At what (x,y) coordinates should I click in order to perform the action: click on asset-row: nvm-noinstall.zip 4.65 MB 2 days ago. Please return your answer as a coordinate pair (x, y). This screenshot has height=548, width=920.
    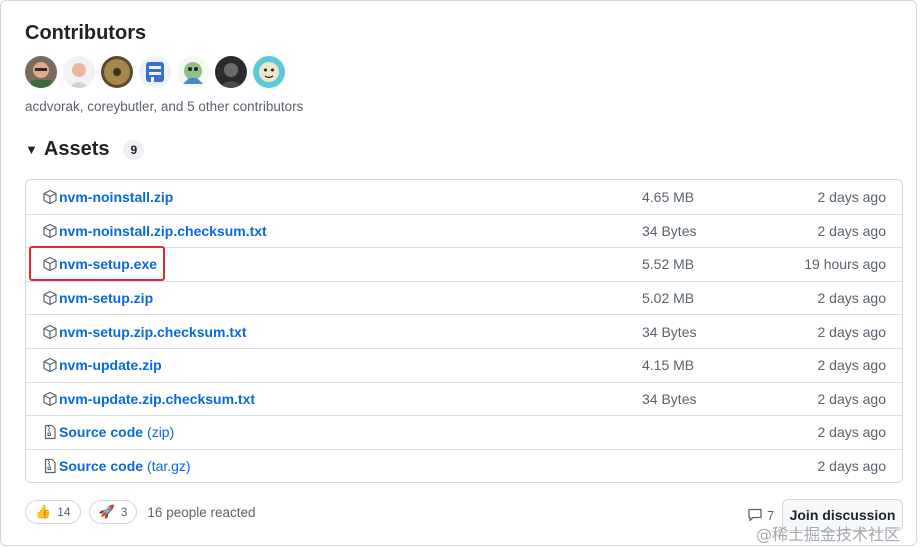
    Looking at the image, I should click on (464, 197).